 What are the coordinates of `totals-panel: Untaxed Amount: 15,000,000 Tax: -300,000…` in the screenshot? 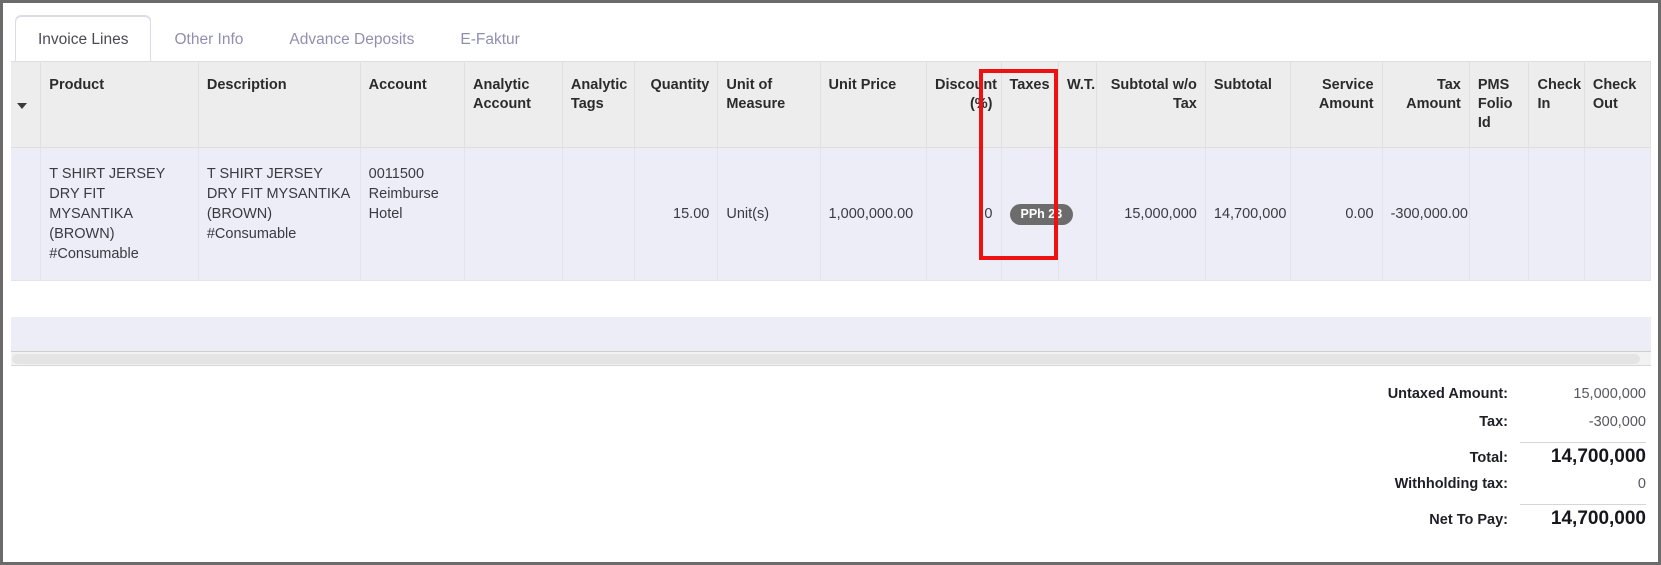 It's located at (1496, 462).